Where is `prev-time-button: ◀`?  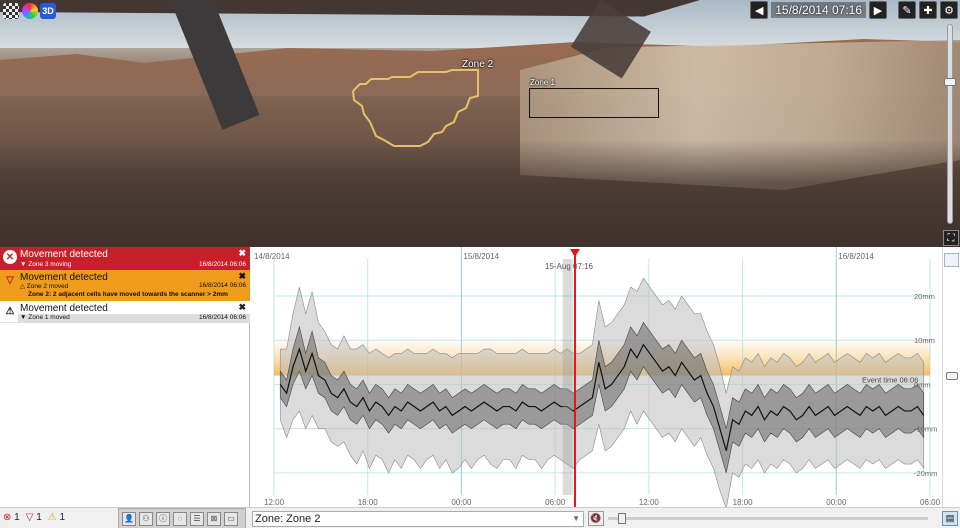
prev-time-button: ◀ is located at coordinates (759, 10).